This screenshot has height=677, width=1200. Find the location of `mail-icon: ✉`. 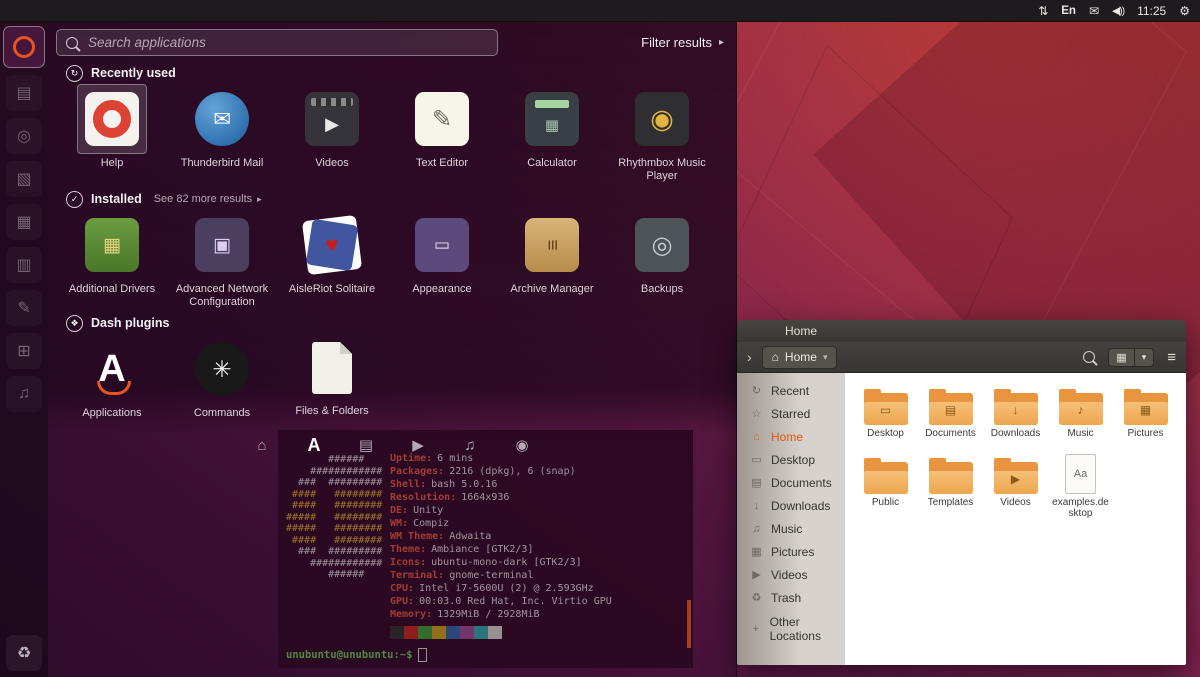

mail-icon: ✉ is located at coordinates (1094, 11).